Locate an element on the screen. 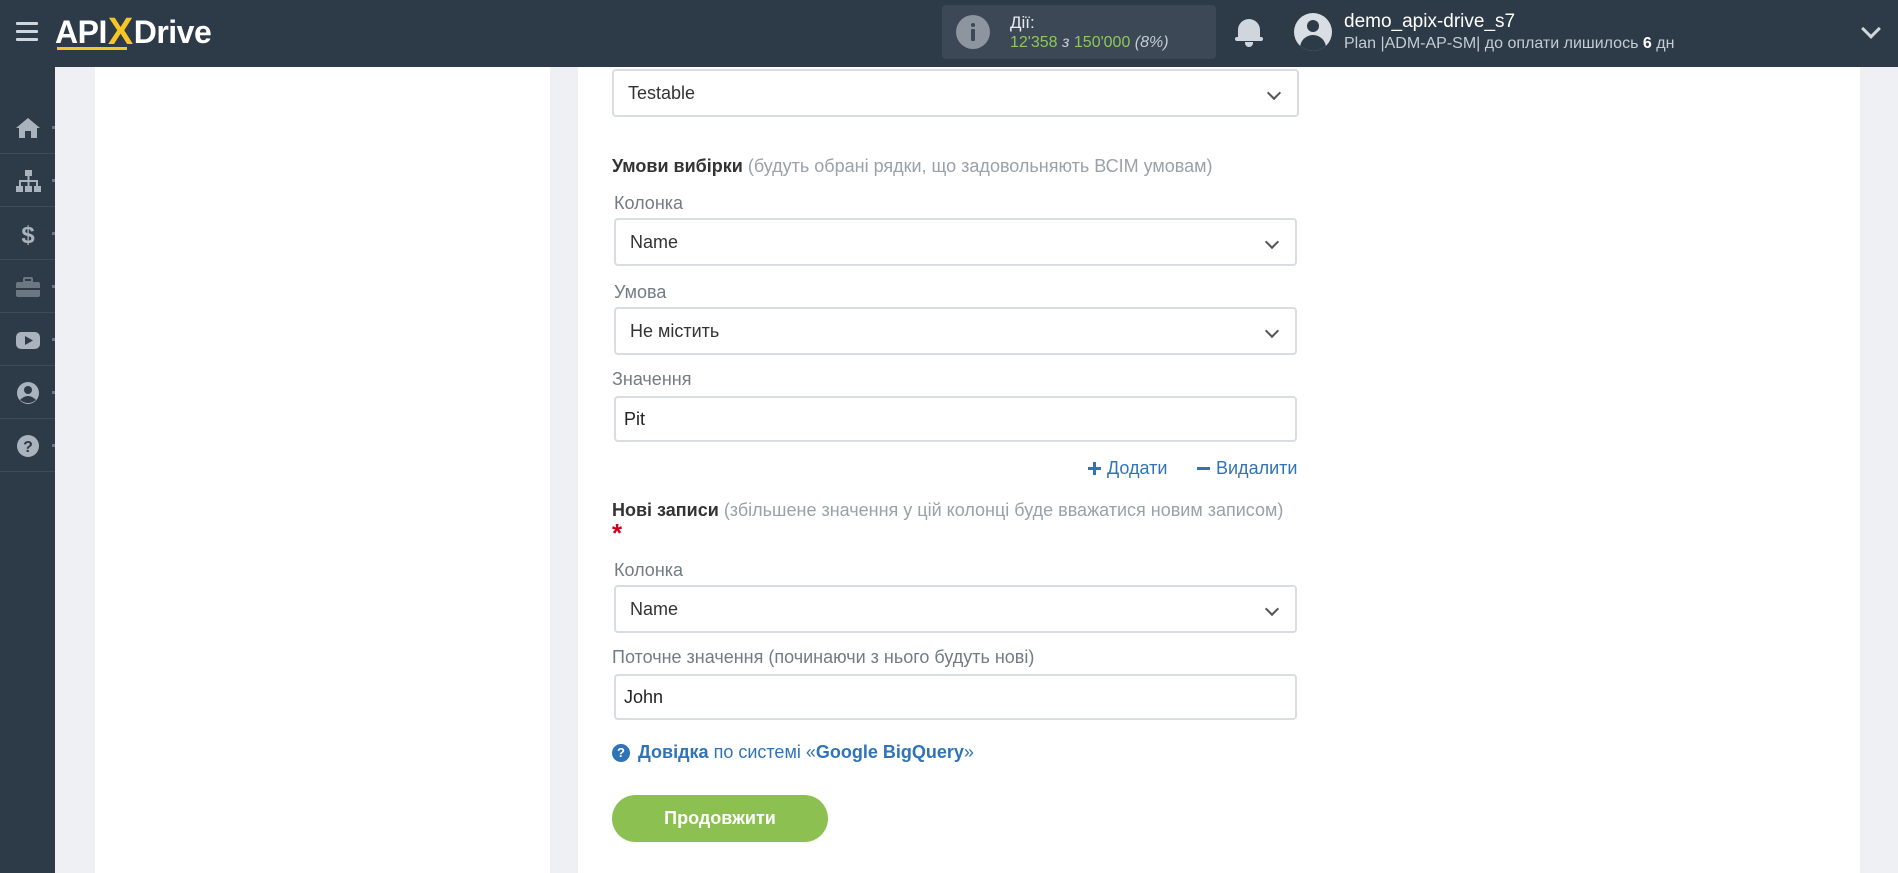  help-suffix: » is located at coordinates (968, 752).